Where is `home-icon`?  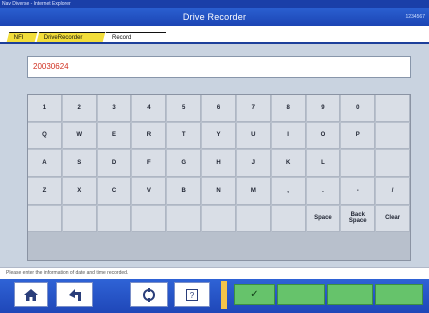
home-icon is located at coordinates (31, 294).